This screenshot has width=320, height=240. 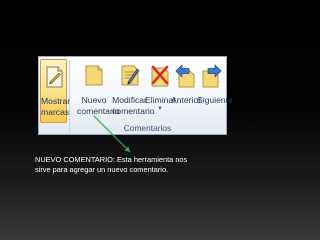 What do you see at coordinates (111, 159) in the screenshot?
I see `caption-line-1: NUEVO COMENTARIO: Esta herramienta nos` at bounding box center [111, 159].